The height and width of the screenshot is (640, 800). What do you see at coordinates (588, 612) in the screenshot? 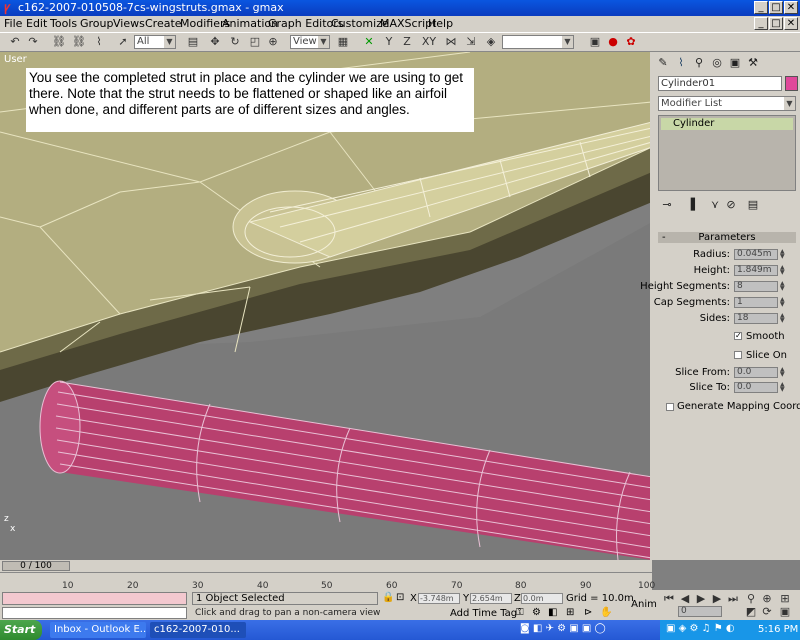
I see `field-of-view-icon: ⊳` at bounding box center [588, 612].